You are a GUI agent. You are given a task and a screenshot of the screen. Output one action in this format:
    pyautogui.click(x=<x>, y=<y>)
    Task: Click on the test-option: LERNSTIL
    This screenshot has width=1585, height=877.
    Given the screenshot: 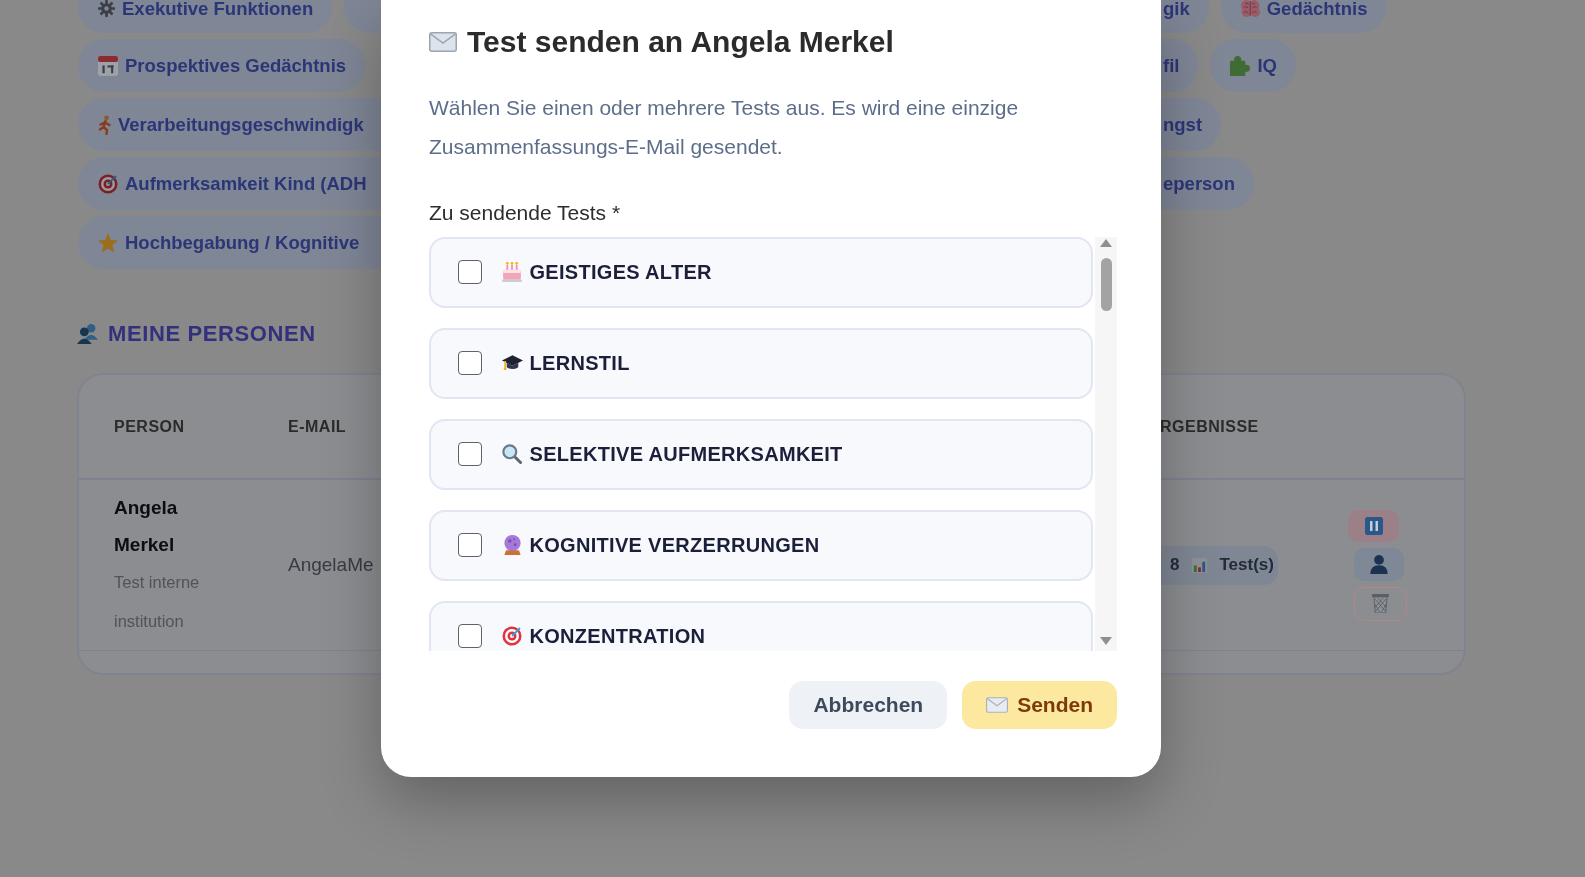 What is the action you would take?
    pyautogui.click(x=761, y=363)
    